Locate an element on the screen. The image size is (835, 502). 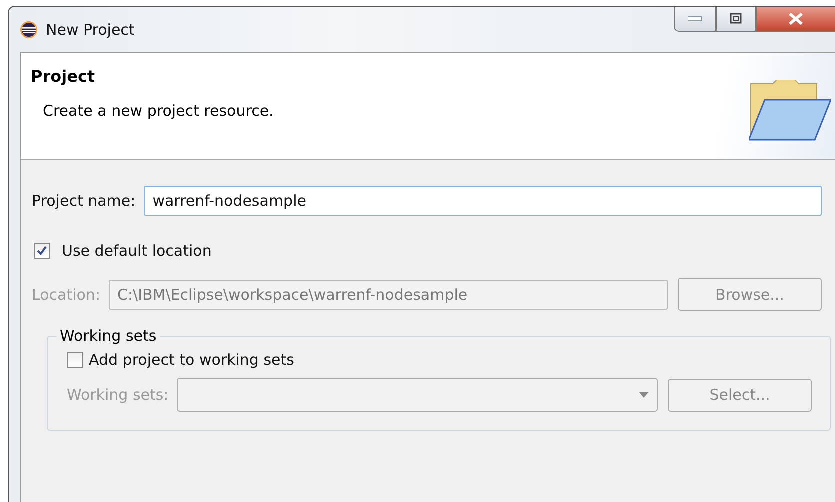
page-title: Project is located at coordinates (63, 76).